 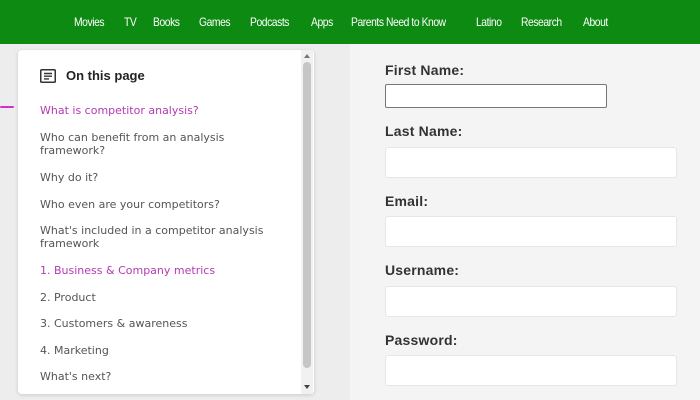 What do you see at coordinates (307, 387) in the screenshot?
I see `scroll-down-arrow-icon` at bounding box center [307, 387].